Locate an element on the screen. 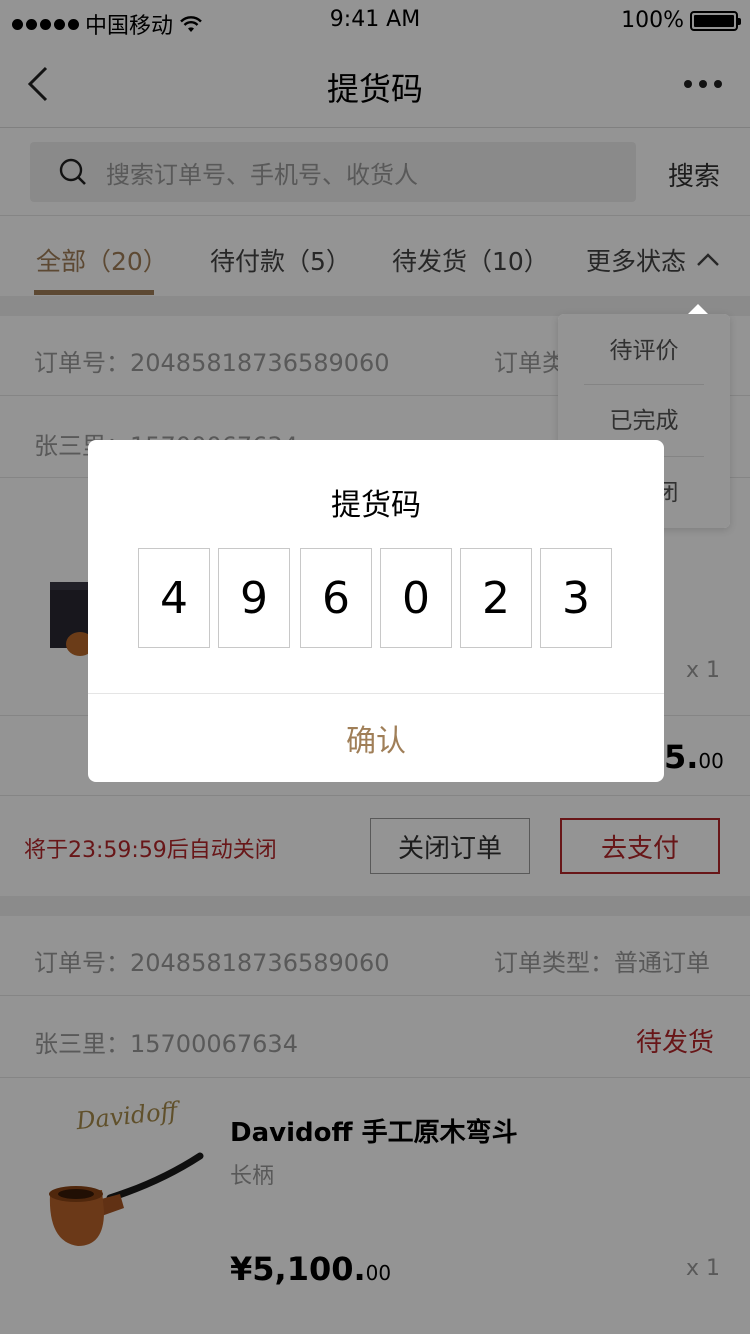 This screenshot has width=750, height=1334. code-digit: 2 is located at coordinates (496, 598).